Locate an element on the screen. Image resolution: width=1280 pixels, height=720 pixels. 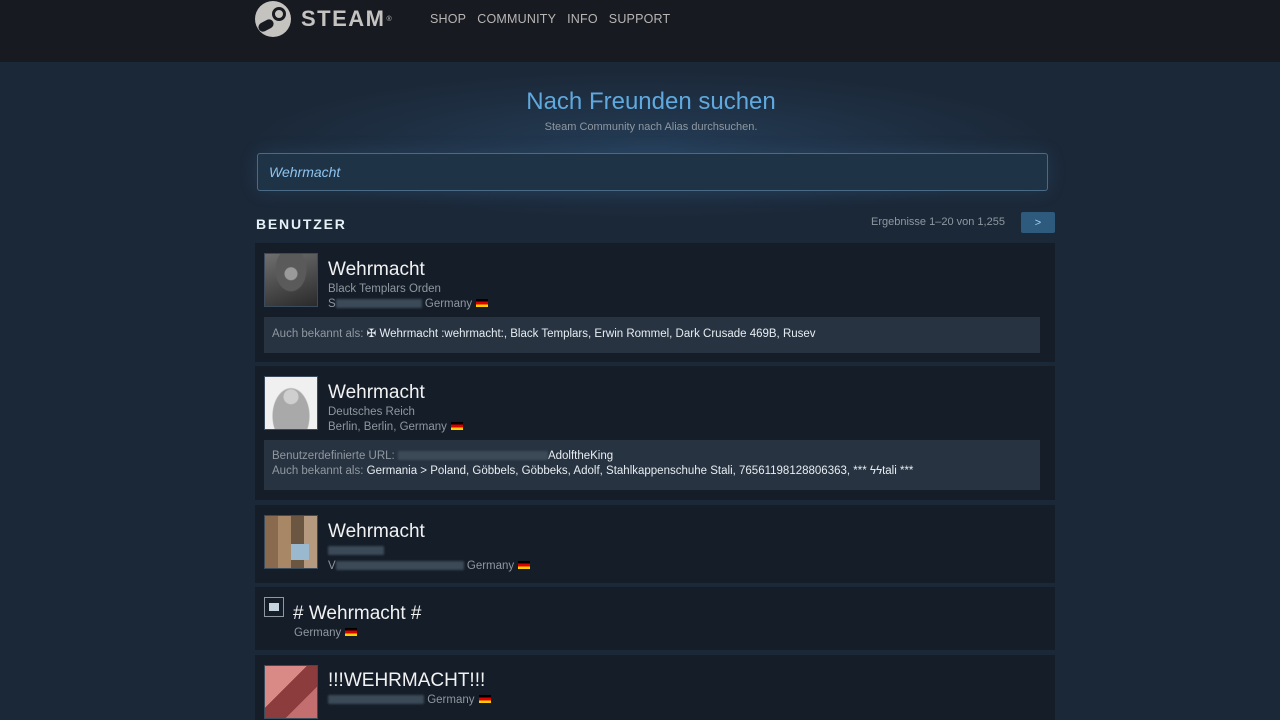
result-card: !!!WEHRMACHT!!! Germany is located at coordinates (655, 687).